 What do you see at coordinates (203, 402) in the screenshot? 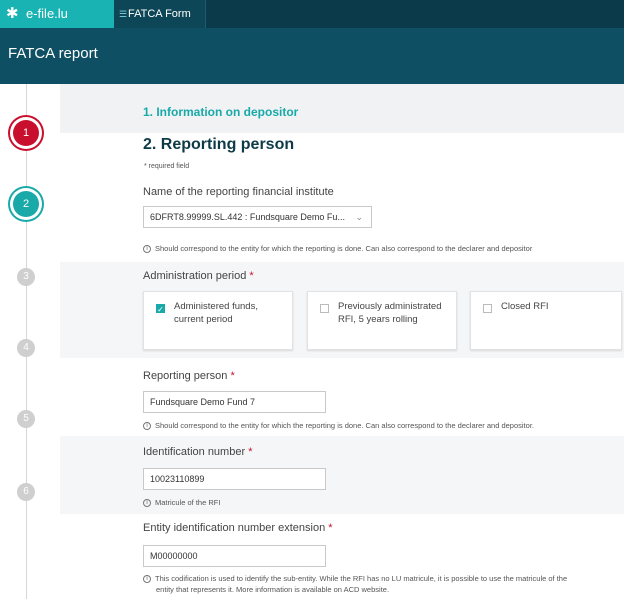
I see `reporting-person-value: Fundsquare Demo Fund 7` at bounding box center [203, 402].